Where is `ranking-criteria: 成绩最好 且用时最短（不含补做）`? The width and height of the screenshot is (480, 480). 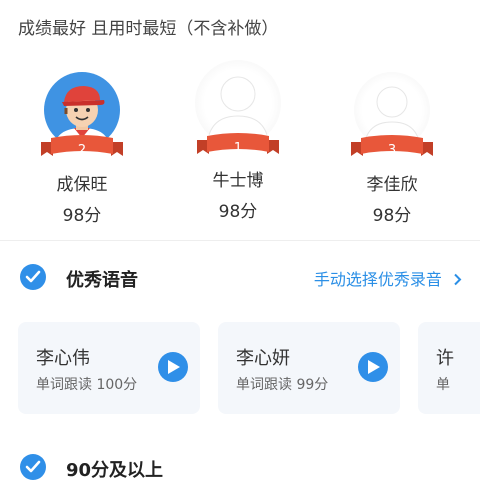
ranking-criteria: 成绩最好 且用时最短（不含补做） is located at coordinates (148, 29).